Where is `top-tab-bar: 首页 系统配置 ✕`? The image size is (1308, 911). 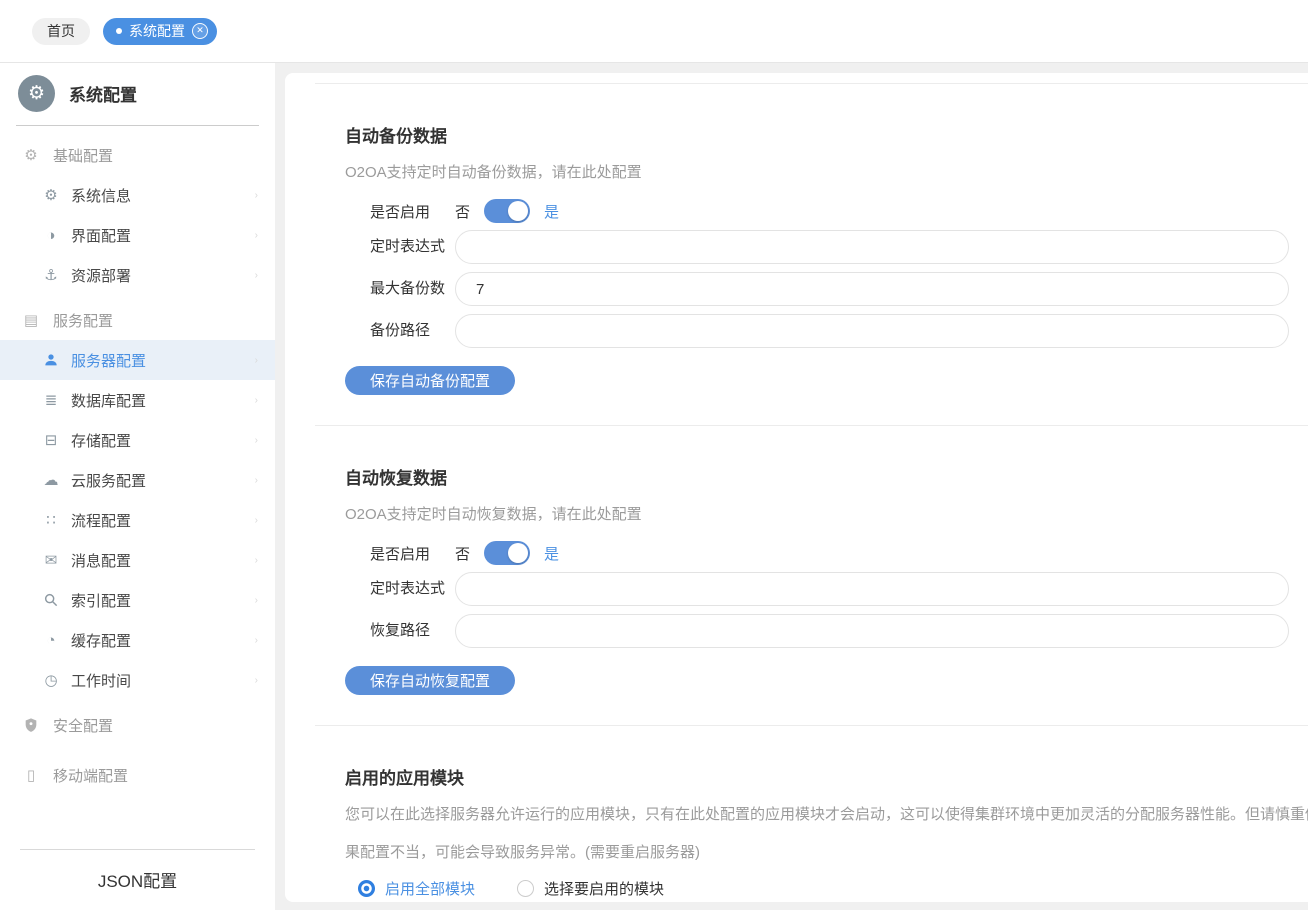 top-tab-bar: 首页 系统配置 ✕ is located at coordinates (654, 31).